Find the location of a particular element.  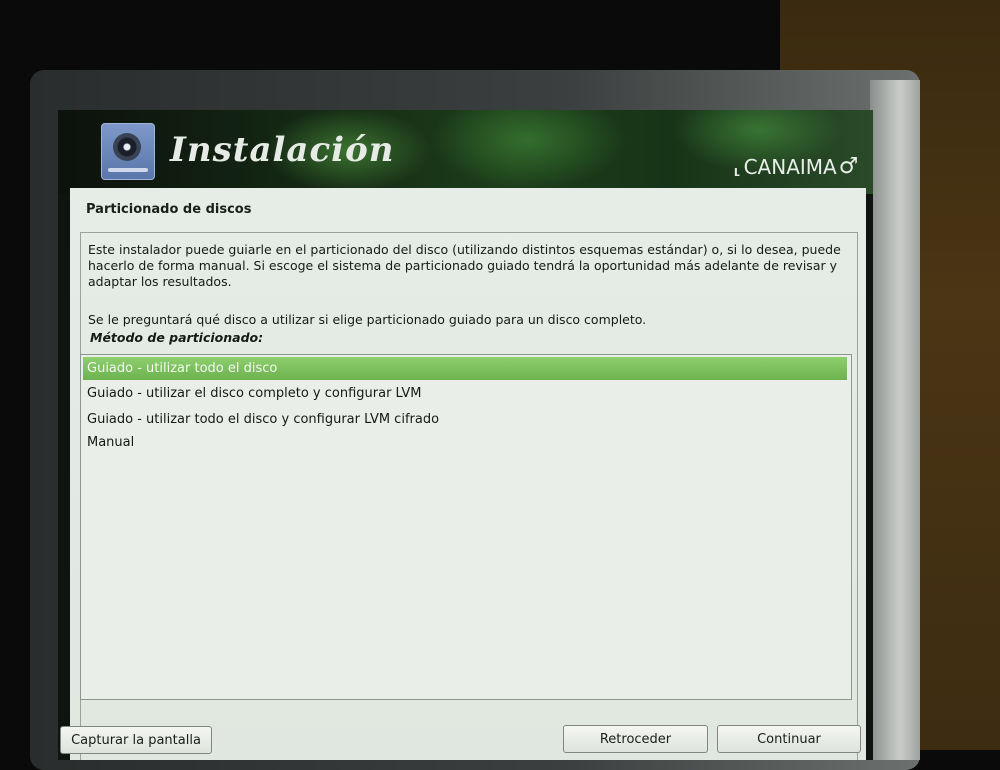

disc-icon is located at coordinates (127, 147).